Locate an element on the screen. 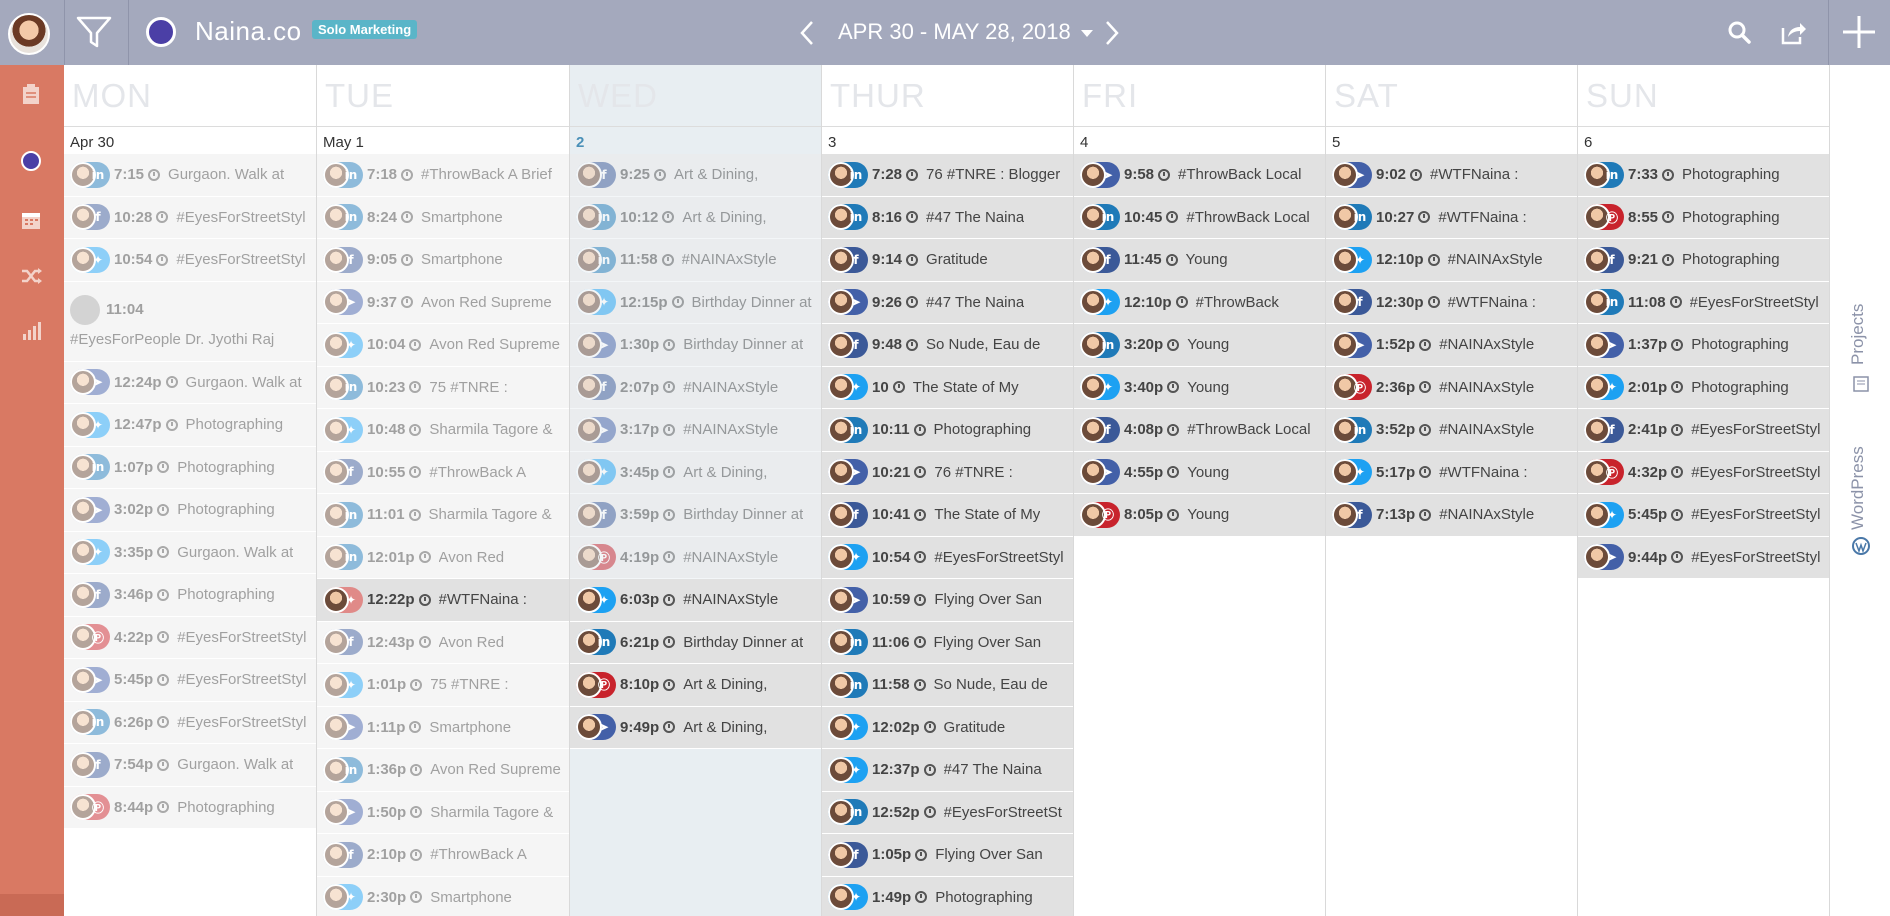  scheduled-post: ➤ 9:44p #EyesForStreetStyl is located at coordinates (1703, 557).